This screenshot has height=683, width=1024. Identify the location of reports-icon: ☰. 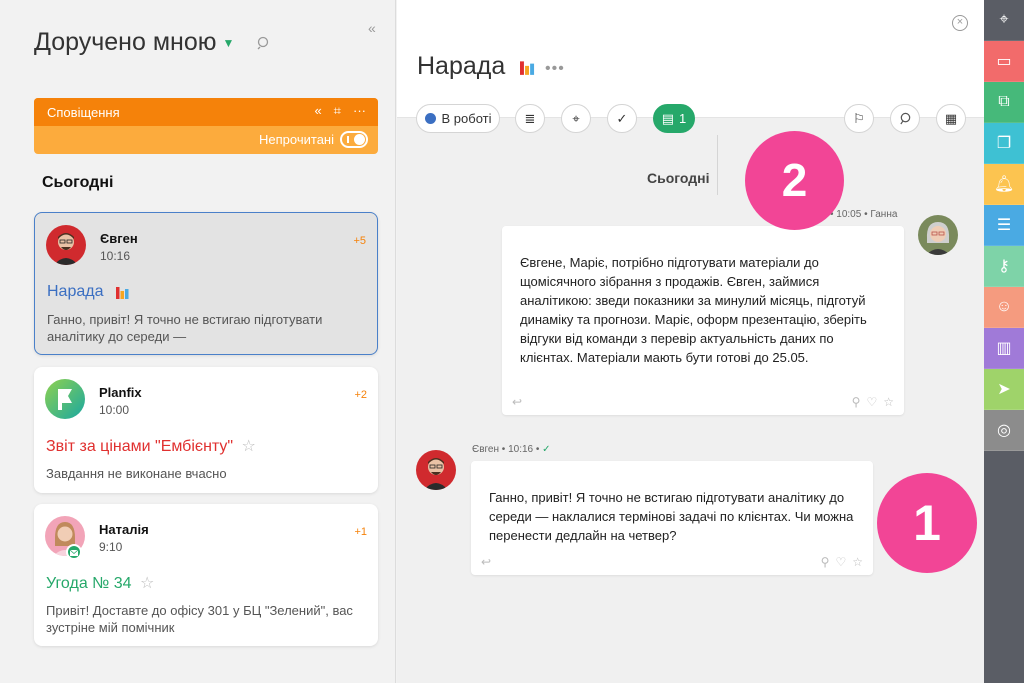
(1004, 225).